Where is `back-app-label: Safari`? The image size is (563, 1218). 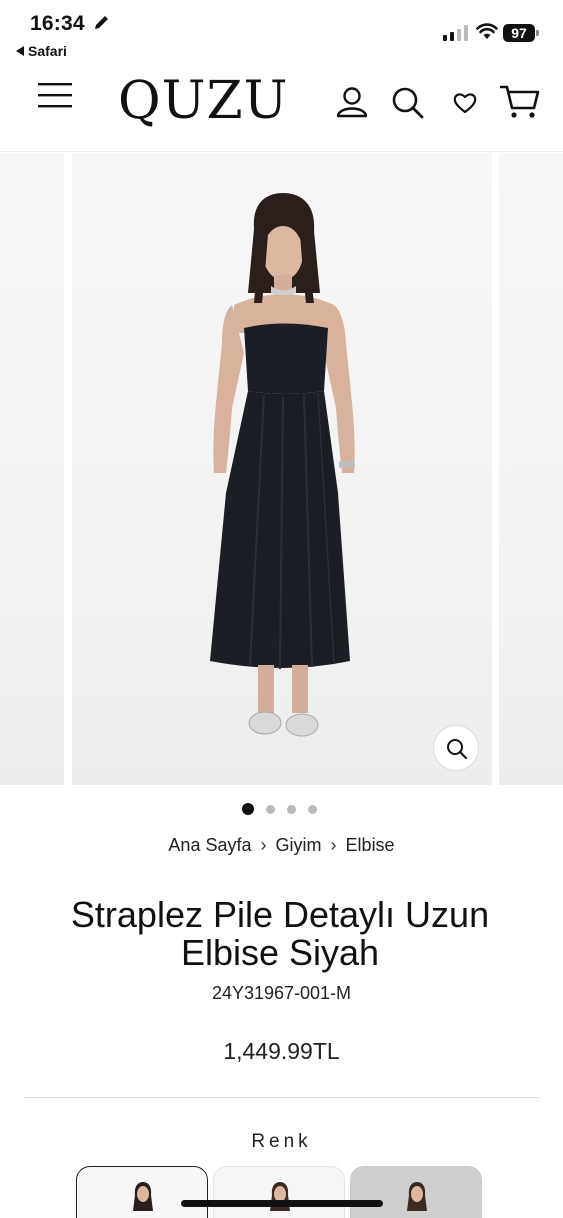
back-app-label: Safari is located at coordinates (47, 51).